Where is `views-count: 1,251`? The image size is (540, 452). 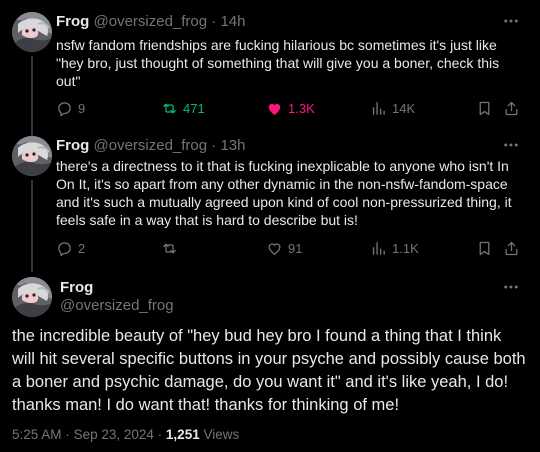
views-count: 1,251 is located at coordinates (182, 434).